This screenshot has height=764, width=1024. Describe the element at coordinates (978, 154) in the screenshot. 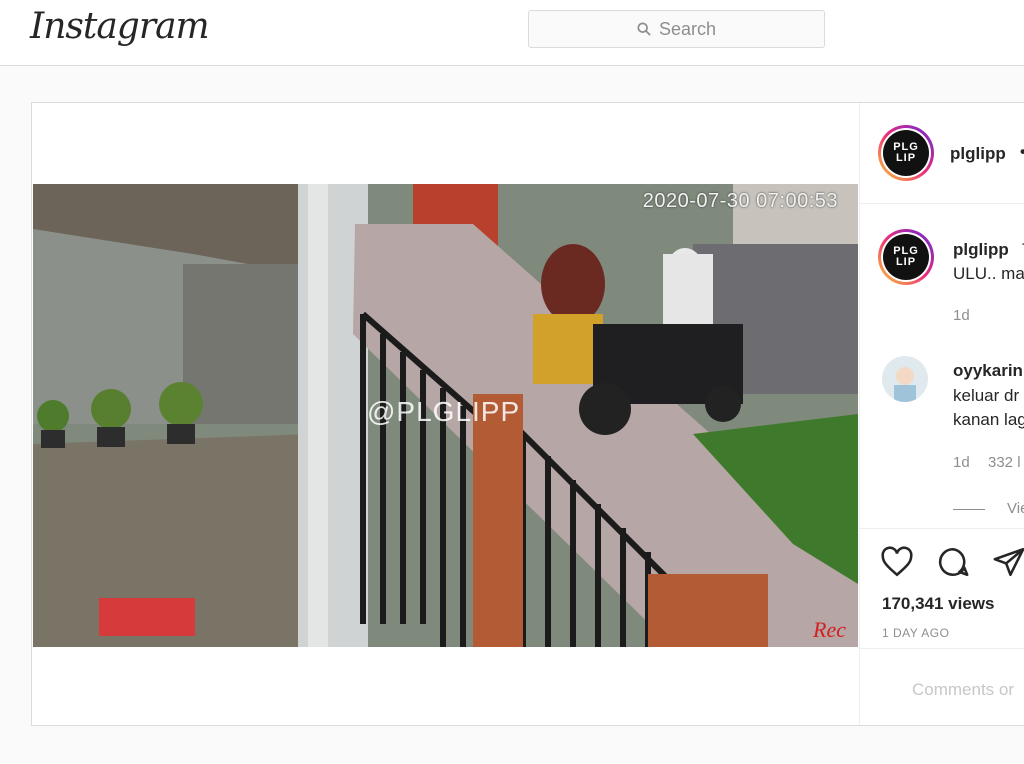

I see `author-username: plglipp` at that location.